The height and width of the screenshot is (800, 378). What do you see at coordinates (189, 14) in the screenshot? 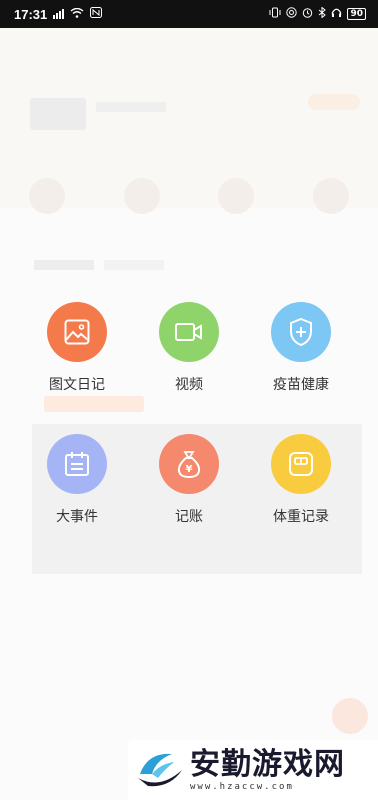
I see `status-bar: 17:31 90` at bounding box center [189, 14].